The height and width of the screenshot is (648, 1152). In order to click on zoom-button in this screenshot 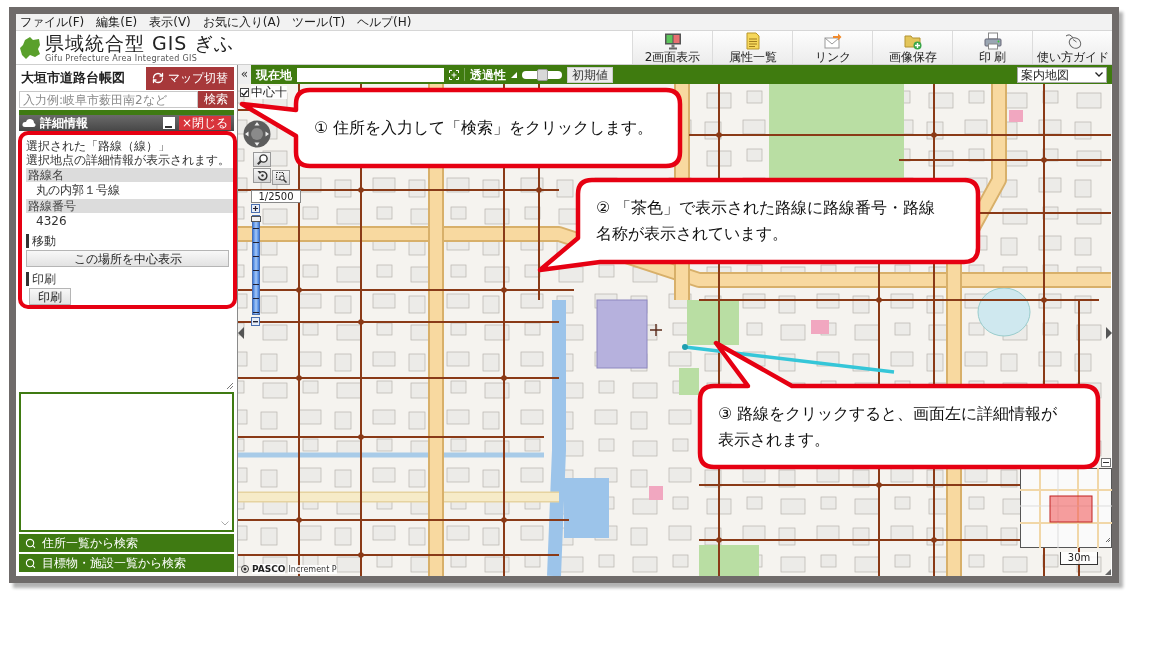, I will do `click(262, 159)`.